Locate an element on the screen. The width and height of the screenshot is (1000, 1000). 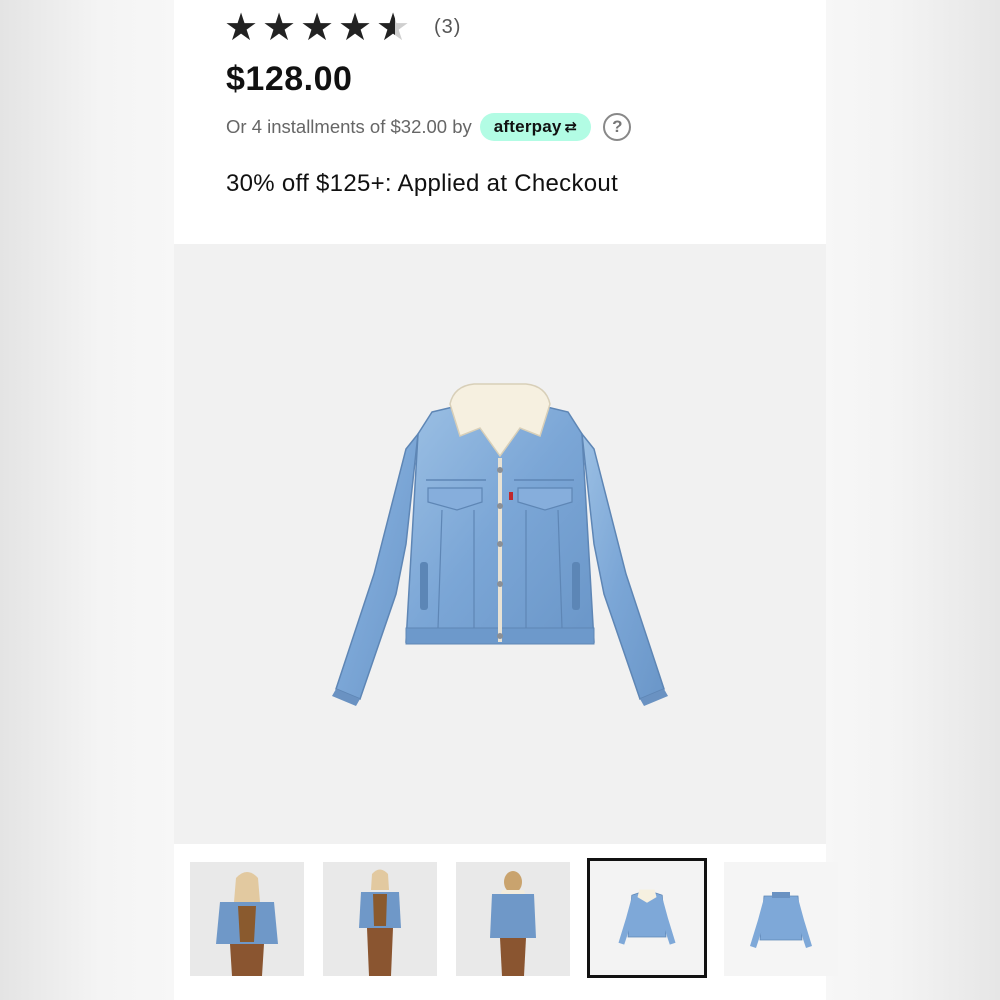
question-circle-icon: ? is located at coordinates (617, 127).